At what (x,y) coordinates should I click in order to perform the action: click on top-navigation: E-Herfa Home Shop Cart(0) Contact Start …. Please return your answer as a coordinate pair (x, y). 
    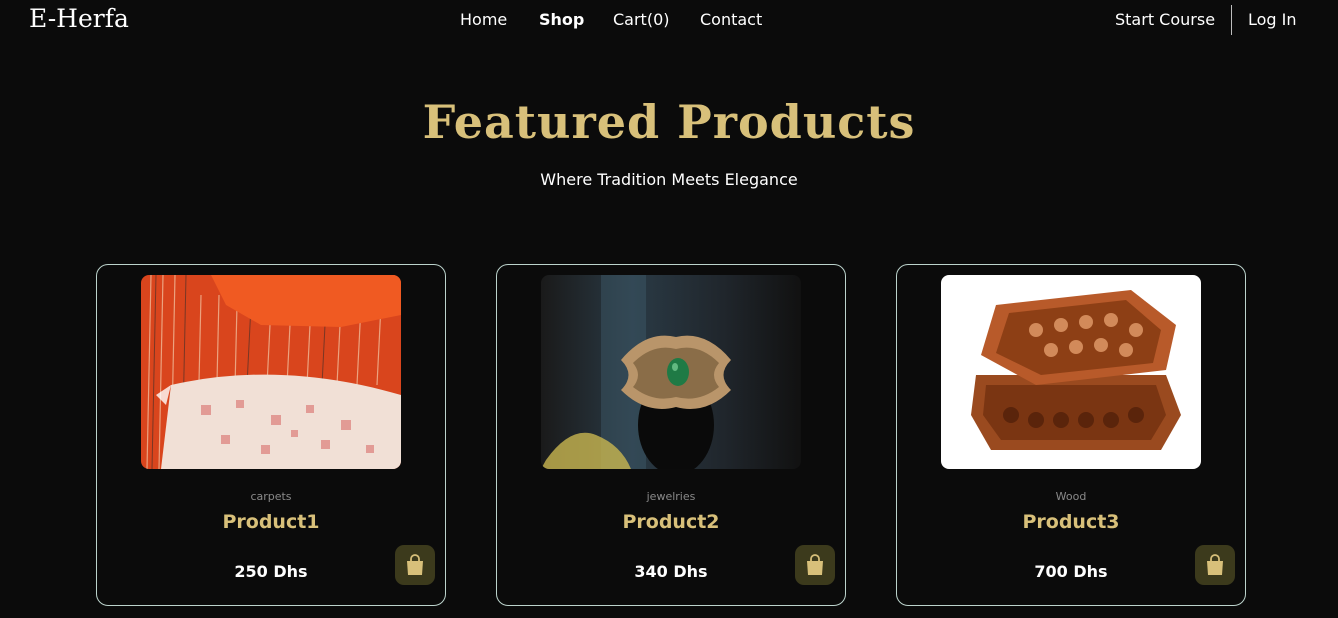
    Looking at the image, I should click on (669, 21).